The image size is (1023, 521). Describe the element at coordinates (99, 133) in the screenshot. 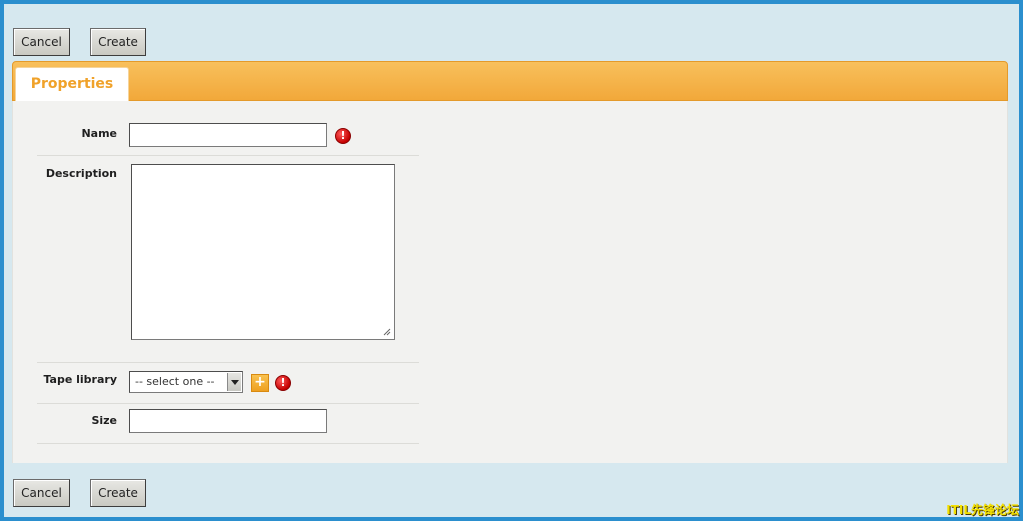

I see `name-label: Name` at that location.